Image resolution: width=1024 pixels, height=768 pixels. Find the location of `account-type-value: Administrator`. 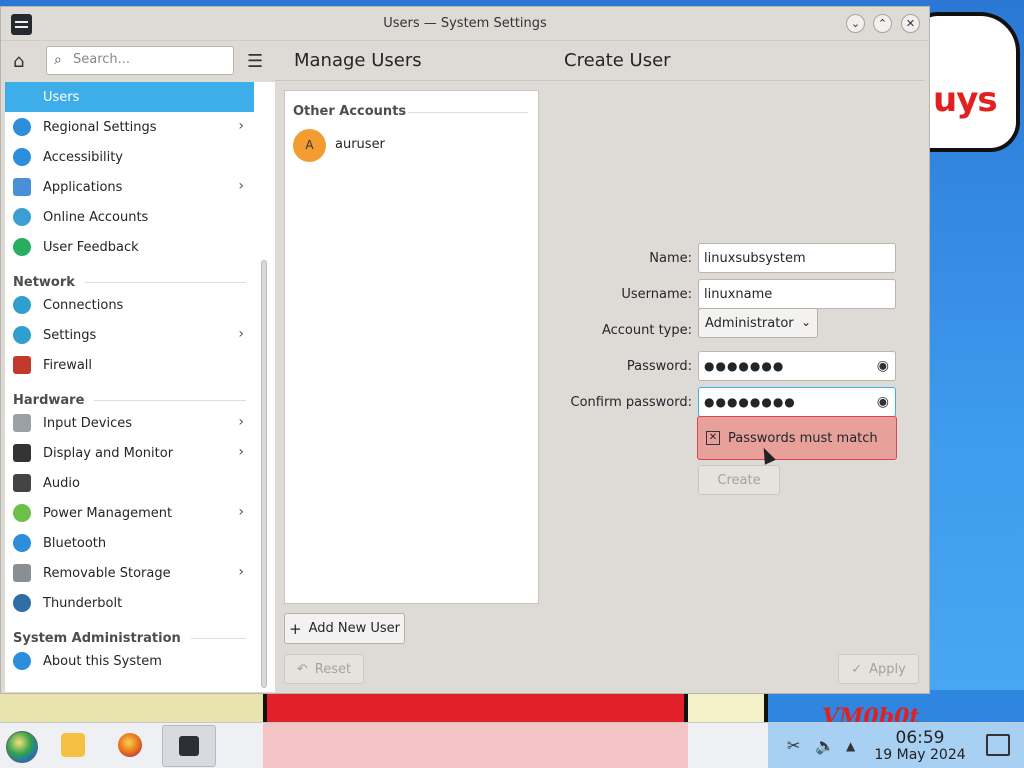

account-type-value: Administrator is located at coordinates (749, 323).